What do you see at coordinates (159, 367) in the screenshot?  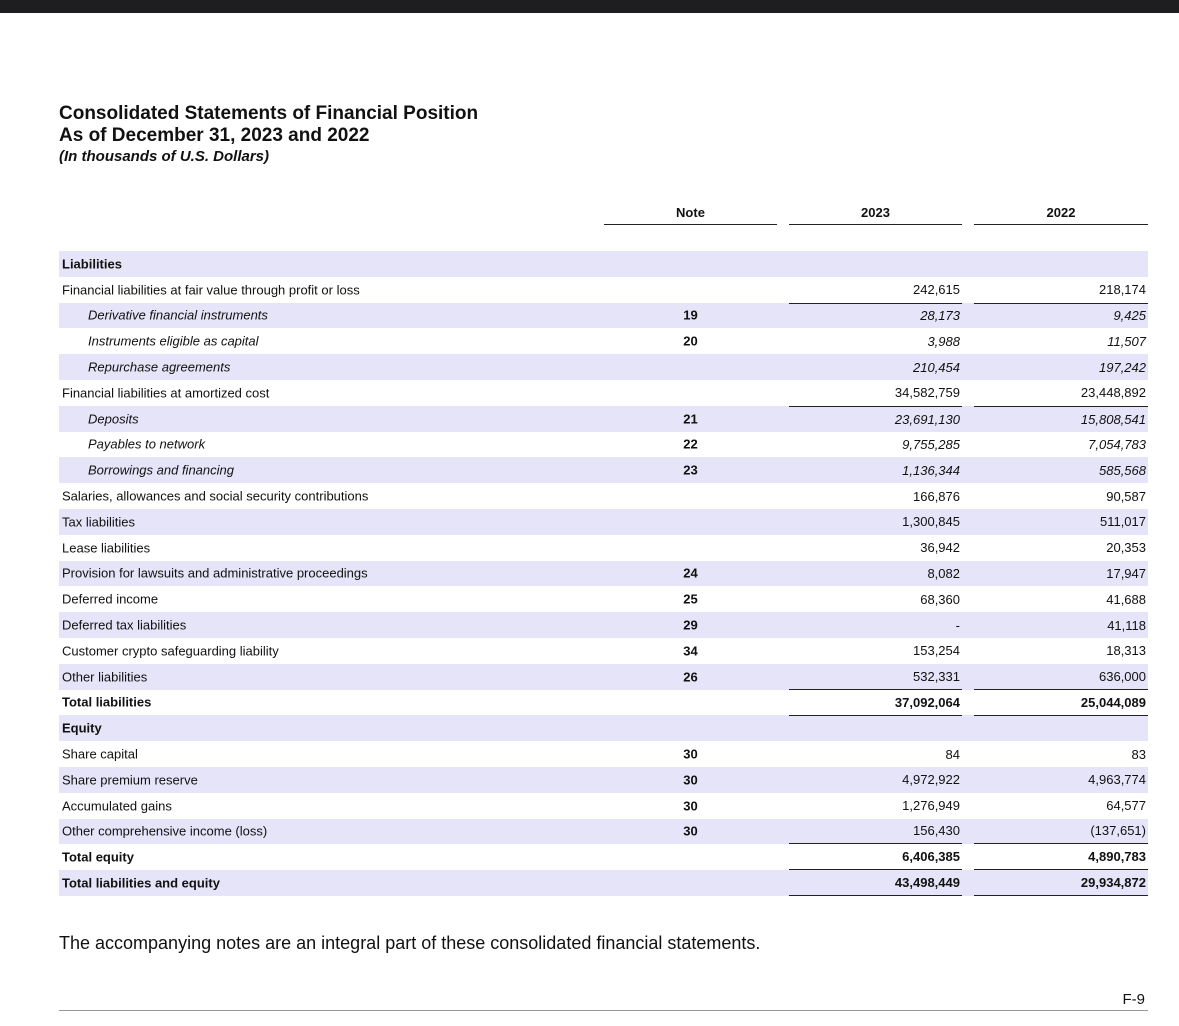 I see `row-label: Repurchase agreements` at bounding box center [159, 367].